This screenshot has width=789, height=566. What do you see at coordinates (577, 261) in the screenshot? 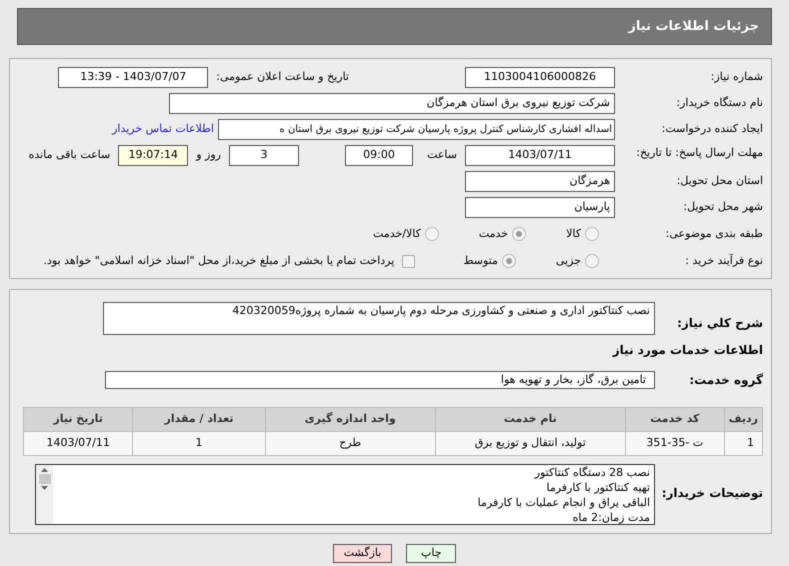
I see `radio-option: جزیی` at bounding box center [577, 261].